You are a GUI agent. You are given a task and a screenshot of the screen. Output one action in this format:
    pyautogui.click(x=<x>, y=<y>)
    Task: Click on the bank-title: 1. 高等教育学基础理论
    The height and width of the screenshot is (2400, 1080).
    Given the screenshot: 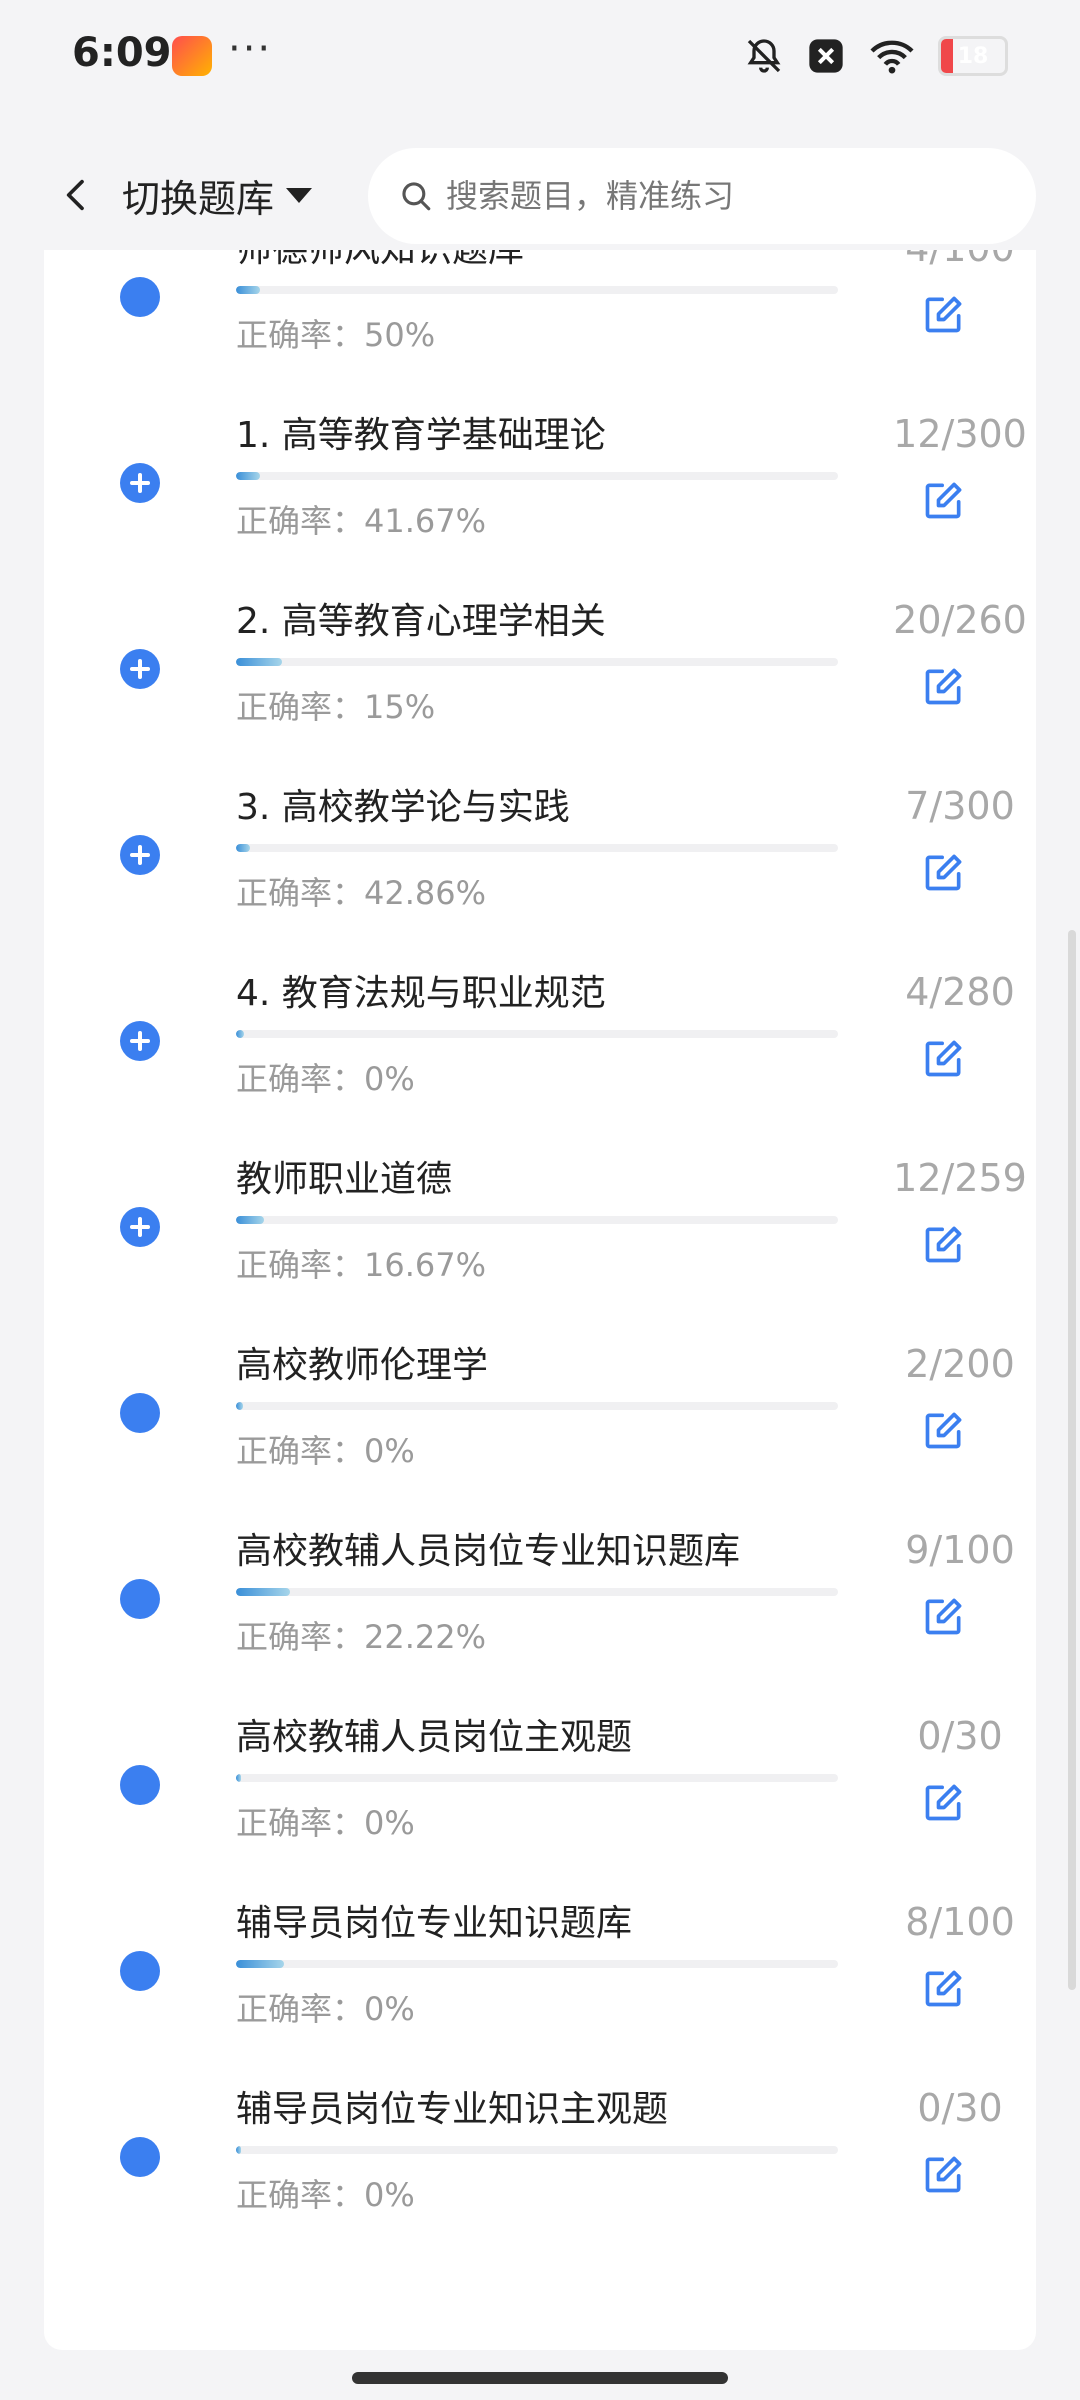 What is the action you would take?
    pyautogui.click(x=421, y=435)
    